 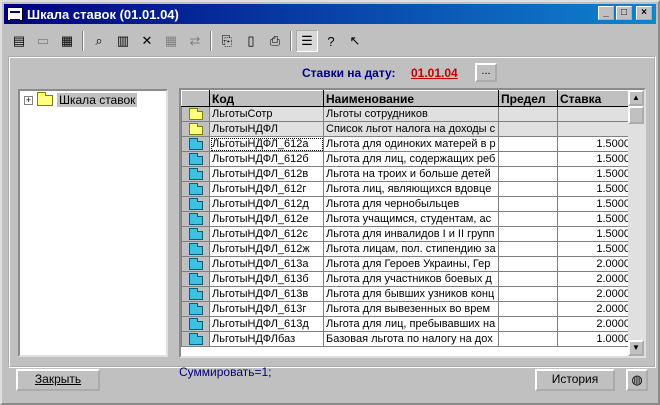 What do you see at coordinates (411, 339) in the screenshot?
I see `cell-name: Базовая льгота по налогу на дох` at bounding box center [411, 339].